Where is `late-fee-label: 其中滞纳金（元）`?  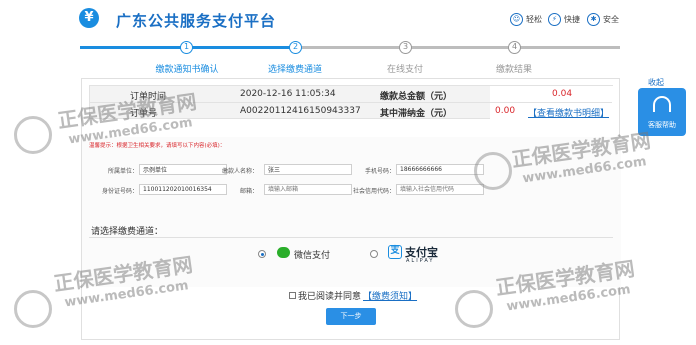 late-fee-label: 其中滞纳金（元） is located at coordinates (416, 114).